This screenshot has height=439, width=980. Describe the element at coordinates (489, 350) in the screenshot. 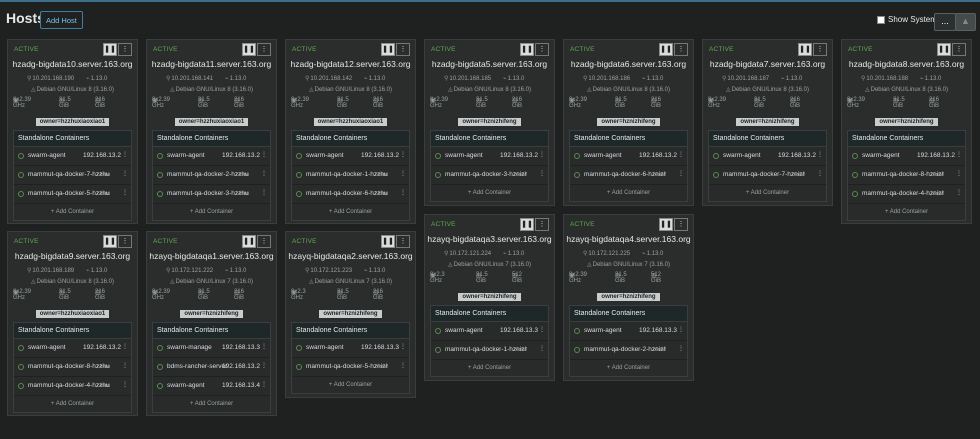

I see `container-row: mammut-qa-docker-1-hznizhifengNone⋮` at that location.